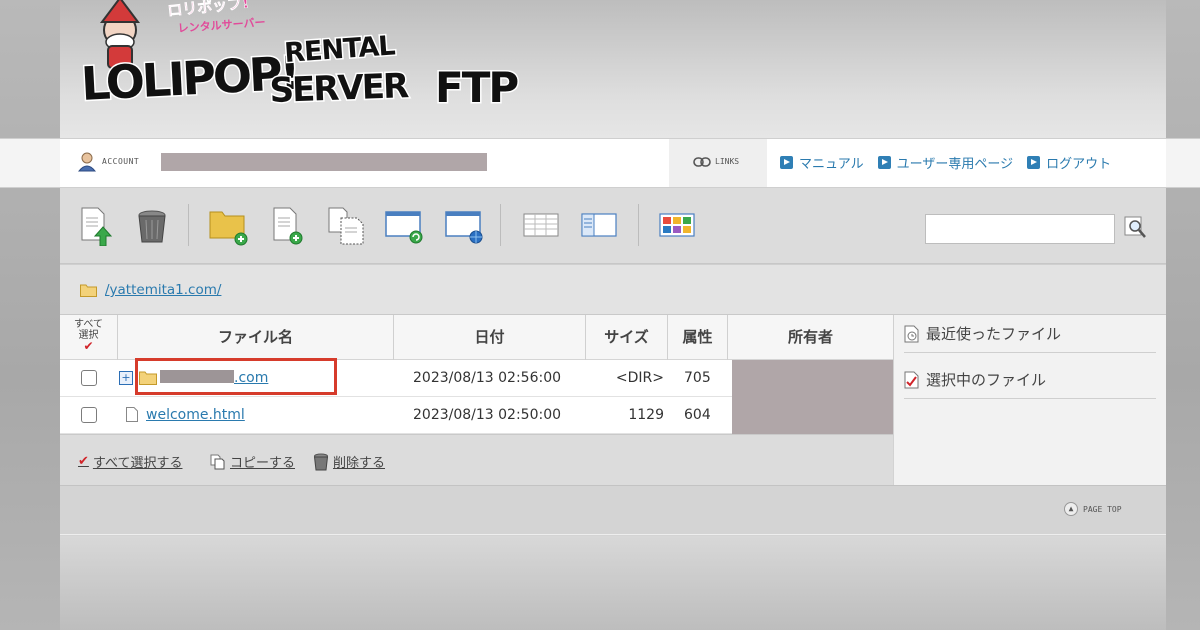  Describe the element at coordinates (727, 161) in the screenshot. I see `links-label: LINKS` at that location.